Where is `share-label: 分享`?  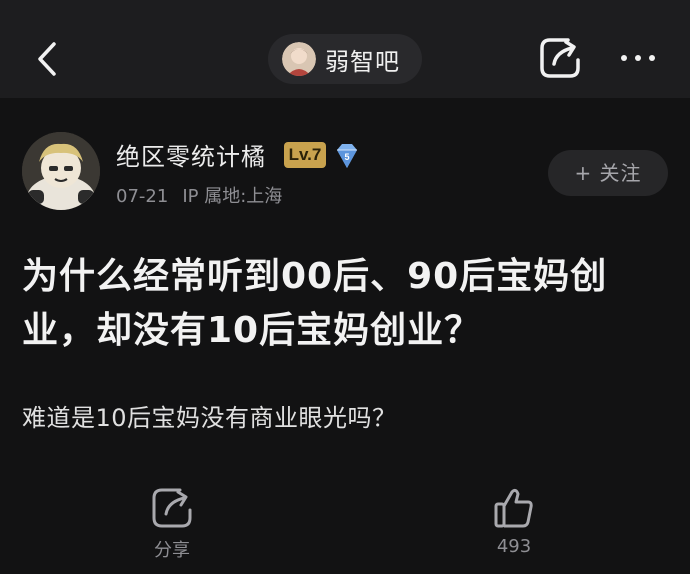 share-label: 分享 is located at coordinates (172, 550).